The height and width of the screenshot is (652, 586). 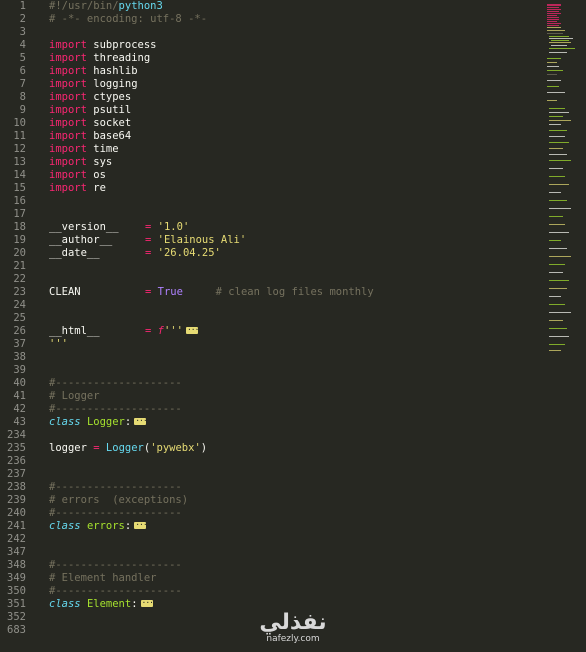 What do you see at coordinates (112, 123) in the screenshot?
I see `module-name: socket` at bounding box center [112, 123].